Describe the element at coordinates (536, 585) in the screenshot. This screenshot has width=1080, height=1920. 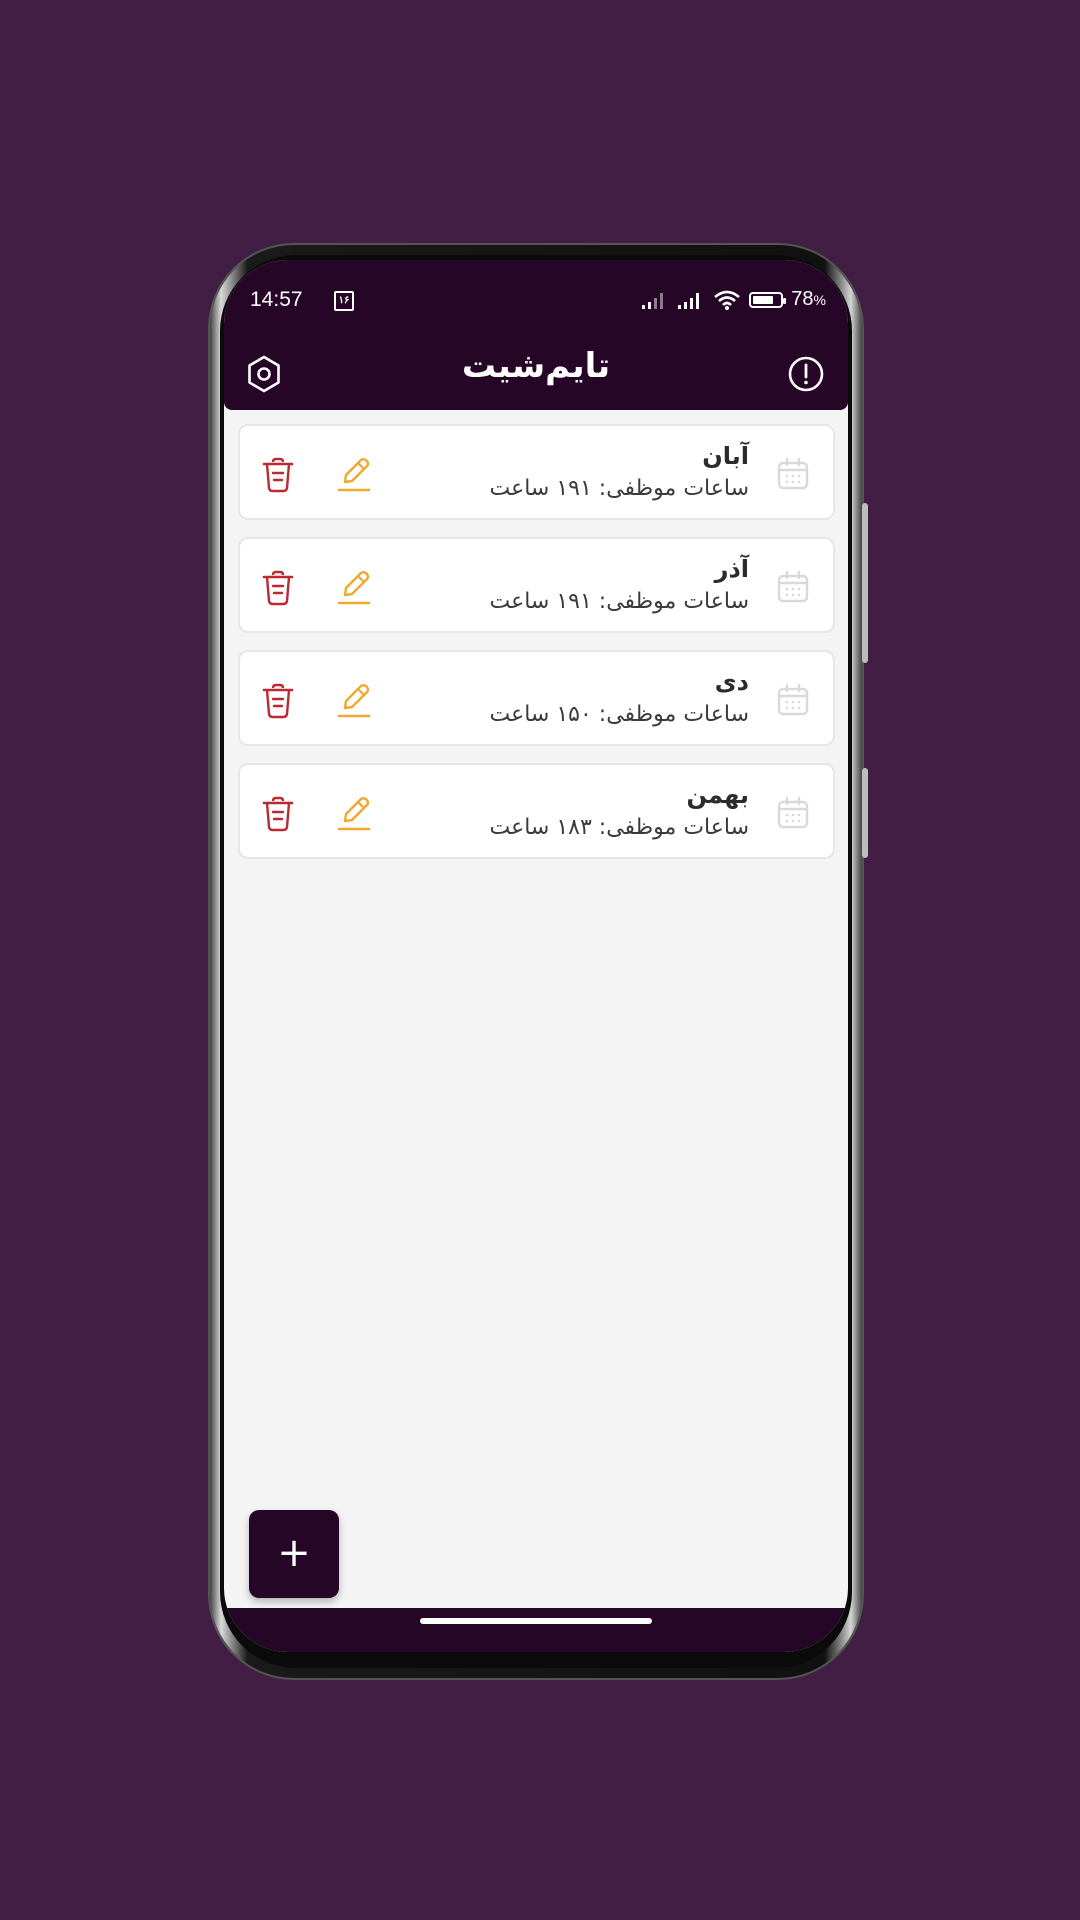
I see `month-card: آذر ساعات موظفی: ۱۹۱ ساعت` at that location.